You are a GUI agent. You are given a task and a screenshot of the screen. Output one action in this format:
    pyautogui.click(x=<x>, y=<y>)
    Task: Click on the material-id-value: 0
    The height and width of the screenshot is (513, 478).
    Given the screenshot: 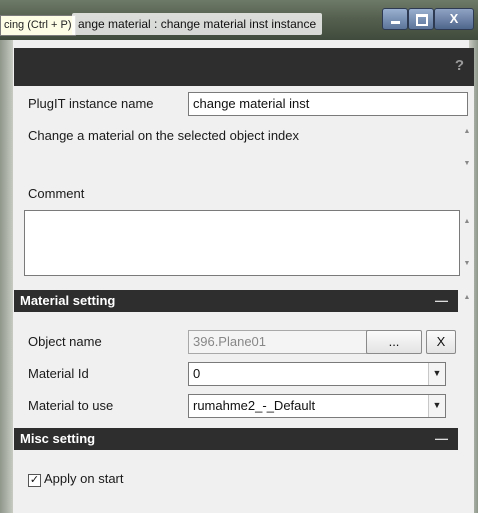 What is the action you would take?
    pyautogui.click(x=197, y=373)
    